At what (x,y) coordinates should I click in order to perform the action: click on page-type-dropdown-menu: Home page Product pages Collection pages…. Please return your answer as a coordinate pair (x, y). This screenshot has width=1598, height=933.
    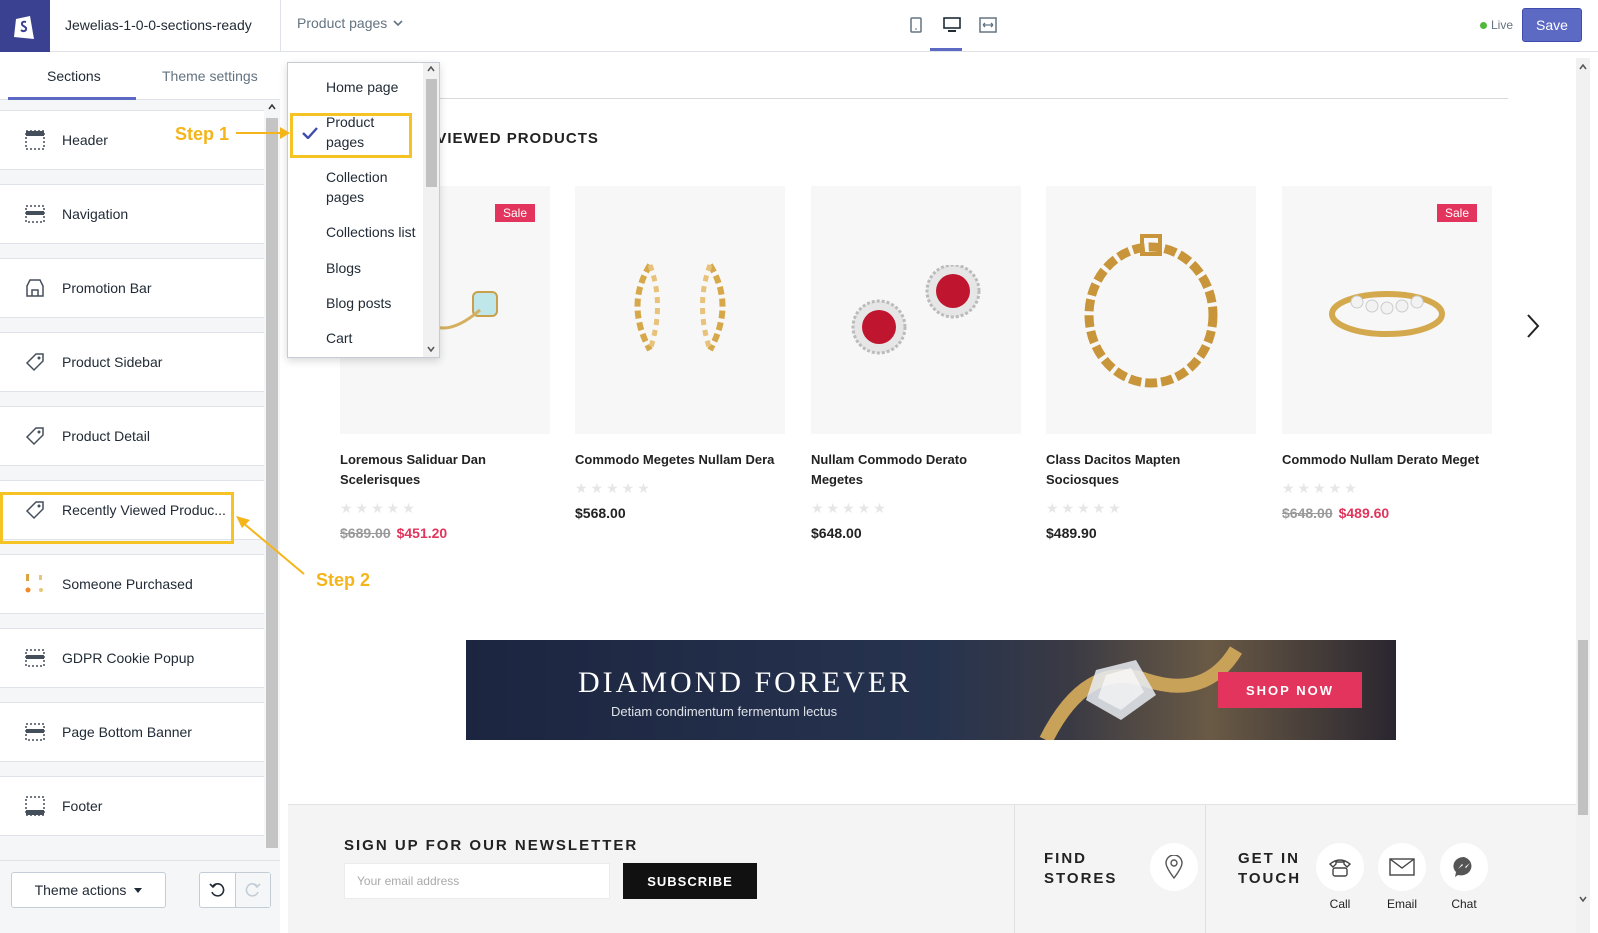
    Looking at the image, I should click on (363, 210).